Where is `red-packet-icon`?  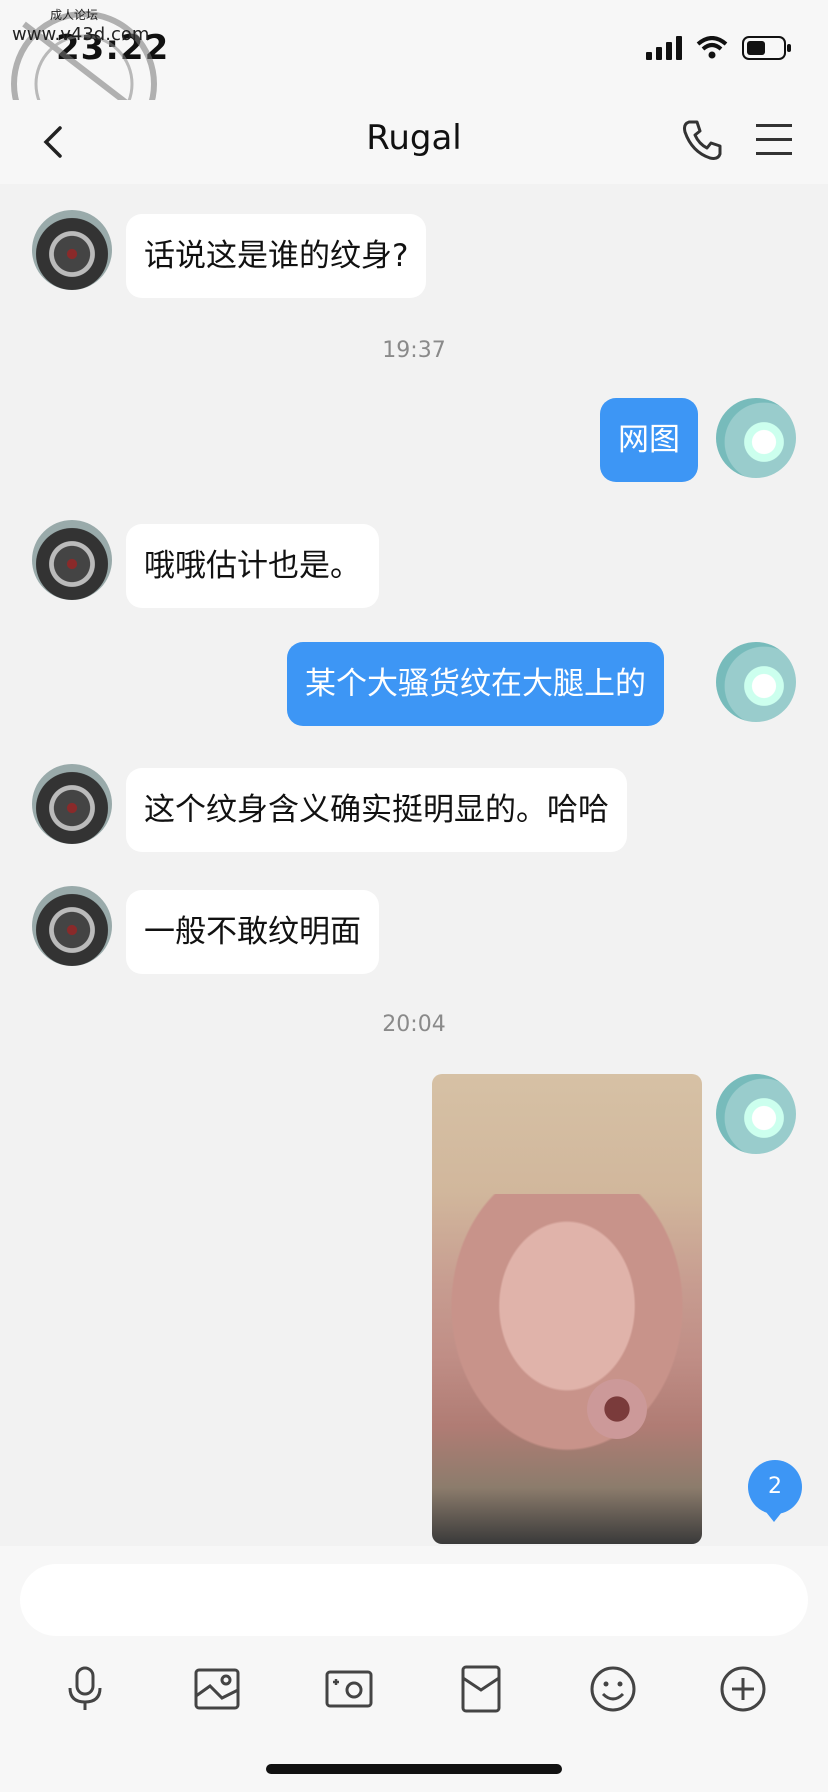
red-packet-icon is located at coordinates (481, 1689).